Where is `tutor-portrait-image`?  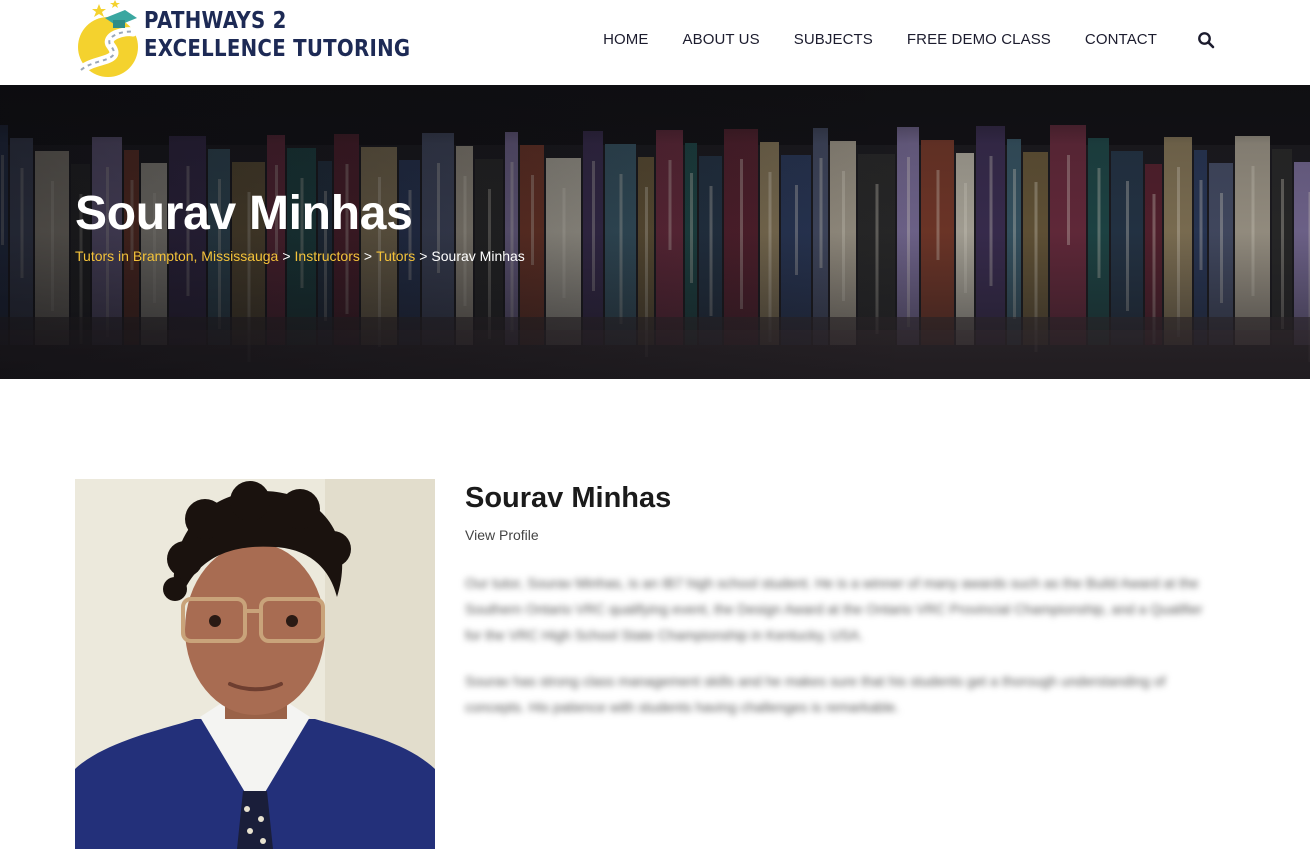 tutor-portrait-image is located at coordinates (255, 664).